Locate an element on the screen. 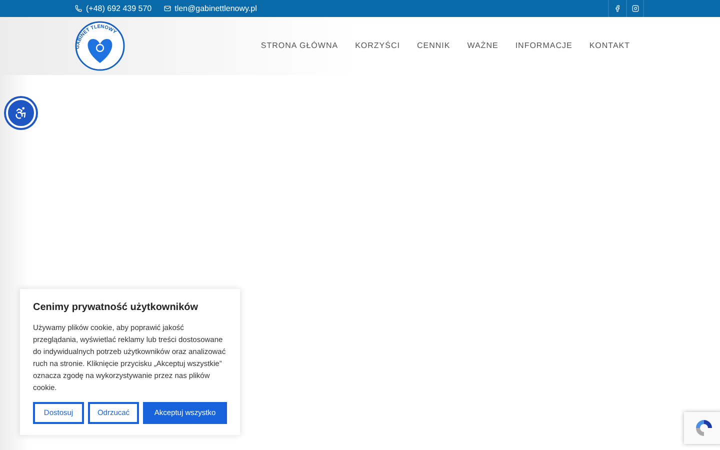  accessibility-icon is located at coordinates (21, 113).